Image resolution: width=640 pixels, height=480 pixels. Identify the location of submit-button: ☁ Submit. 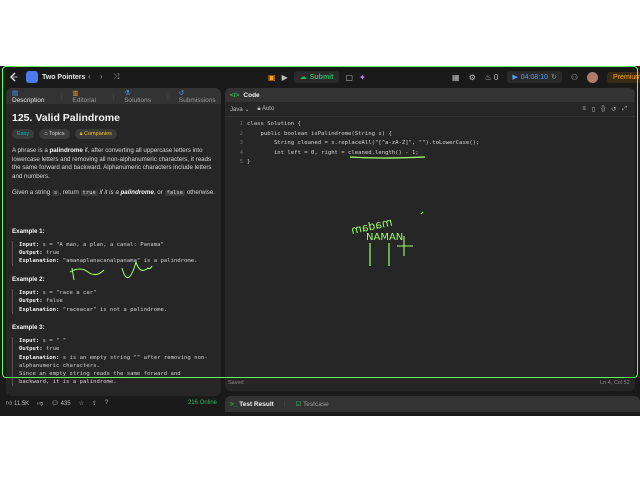
(316, 77).